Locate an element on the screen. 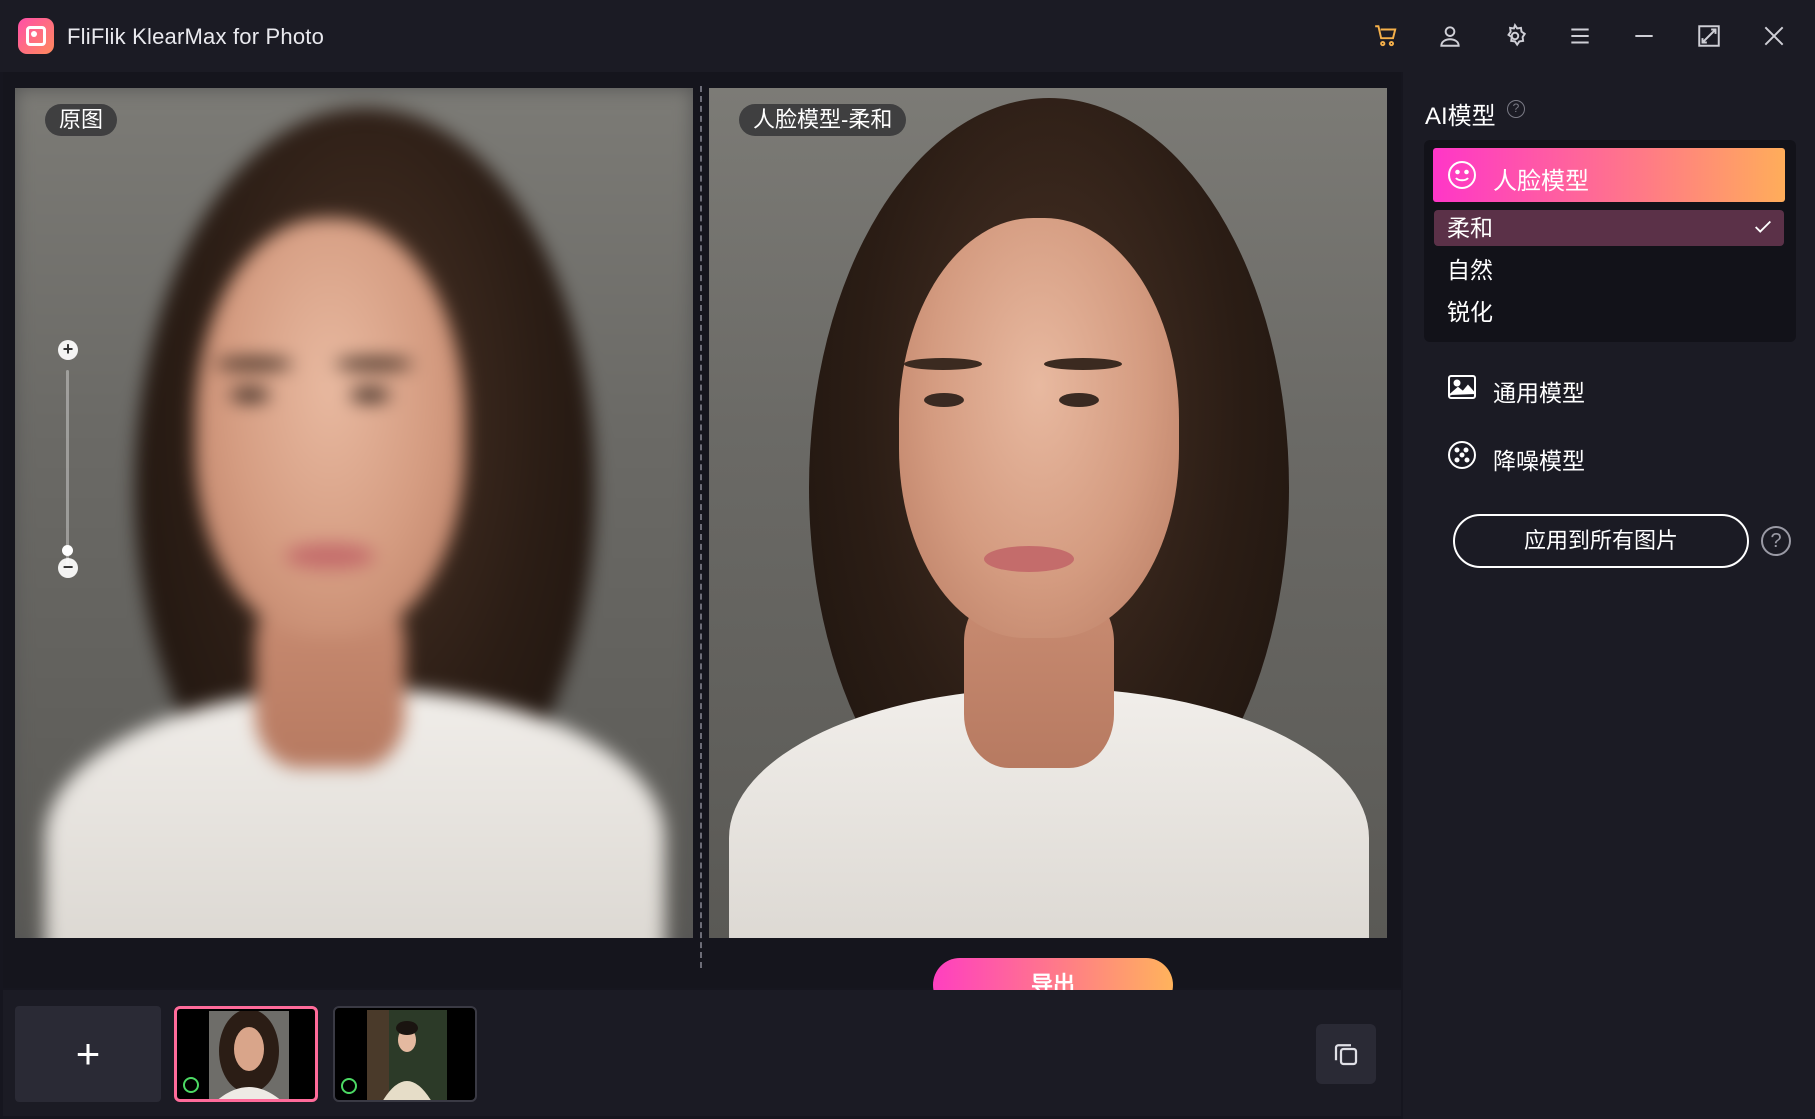 The height and width of the screenshot is (1119, 1815). option-sharpen: 锐化 is located at coordinates (1609, 312).